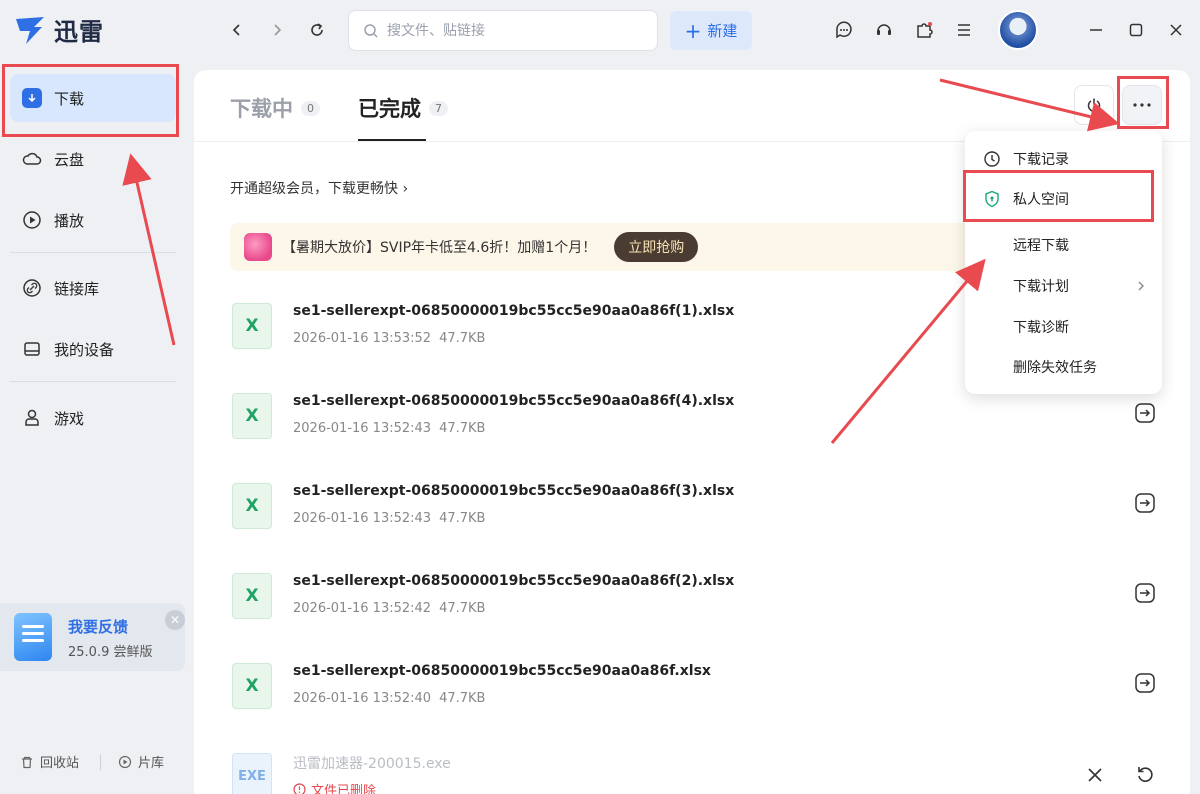 The height and width of the screenshot is (794, 1200). What do you see at coordinates (252, 416) in the screenshot?
I see `excel-file-icon: X` at bounding box center [252, 416].